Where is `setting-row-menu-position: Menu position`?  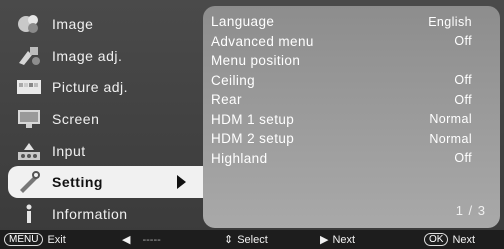 setting-row-menu-position: Menu position is located at coordinates (350, 61).